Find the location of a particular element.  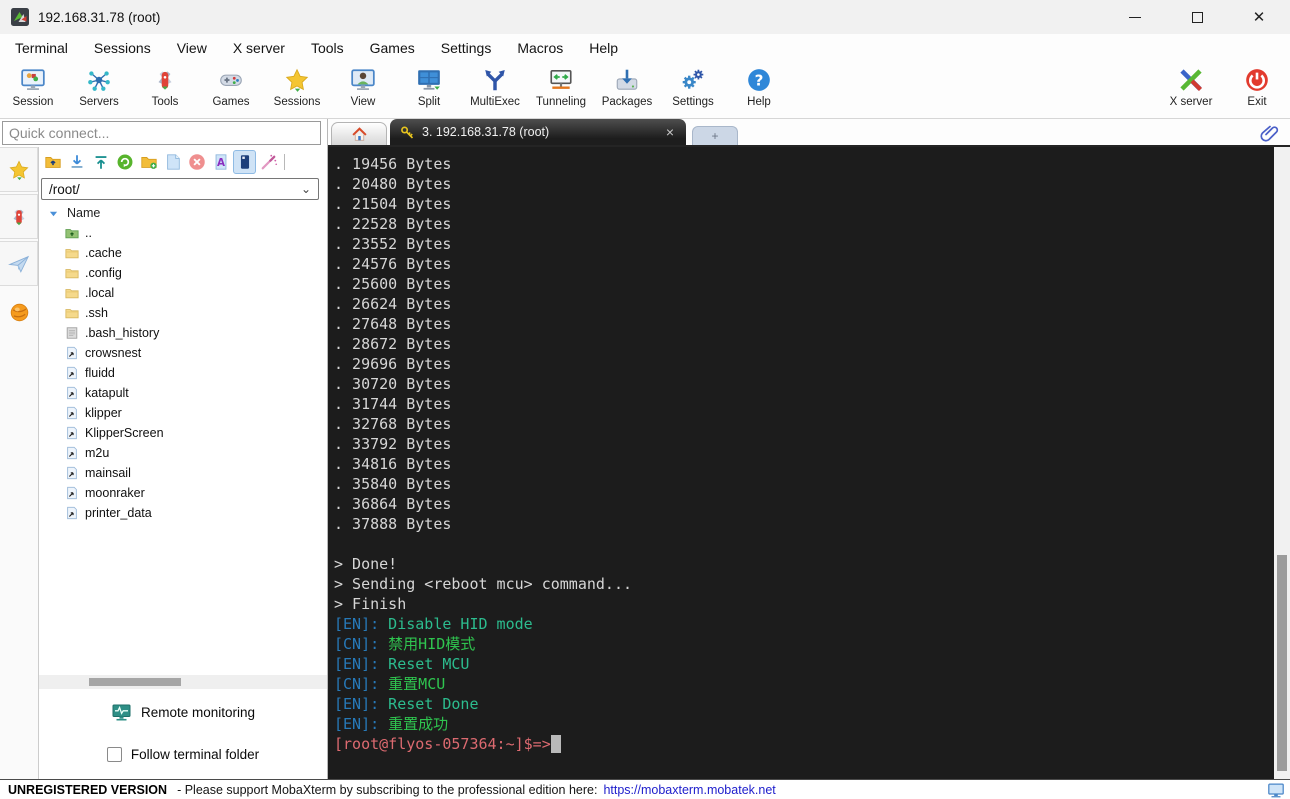

terminal-cursor is located at coordinates (555, 744).